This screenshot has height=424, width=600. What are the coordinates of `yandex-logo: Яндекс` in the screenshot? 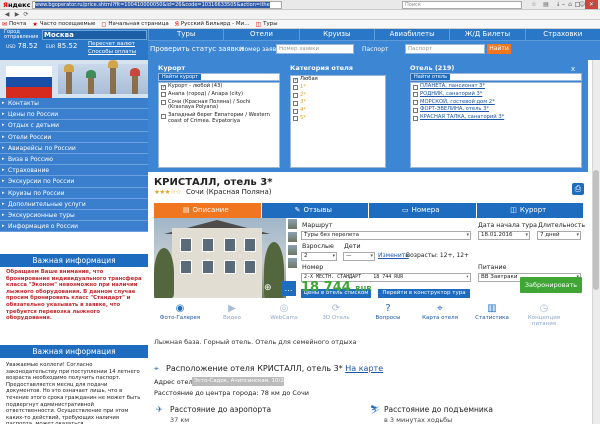 It's located at (16, 5).